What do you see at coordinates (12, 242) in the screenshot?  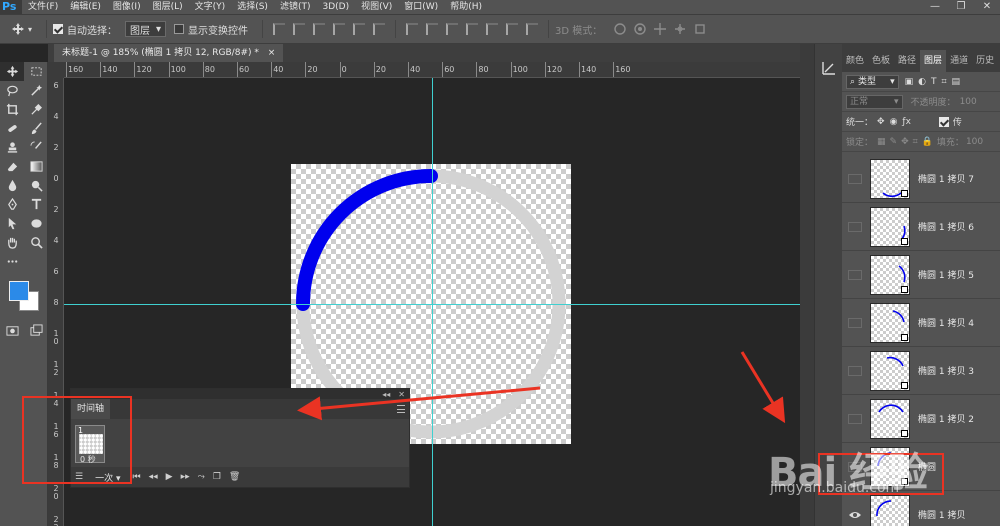 I see `hand-tool` at bounding box center [12, 242].